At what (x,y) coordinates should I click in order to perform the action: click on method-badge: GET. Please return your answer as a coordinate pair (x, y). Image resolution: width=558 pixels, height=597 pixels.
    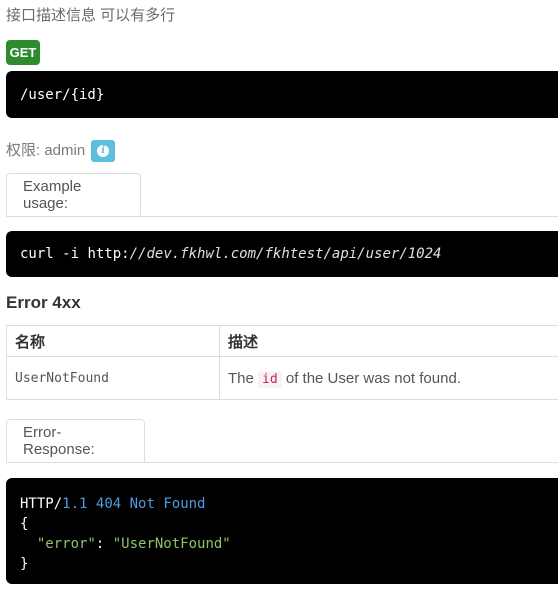
    Looking at the image, I should click on (23, 52).